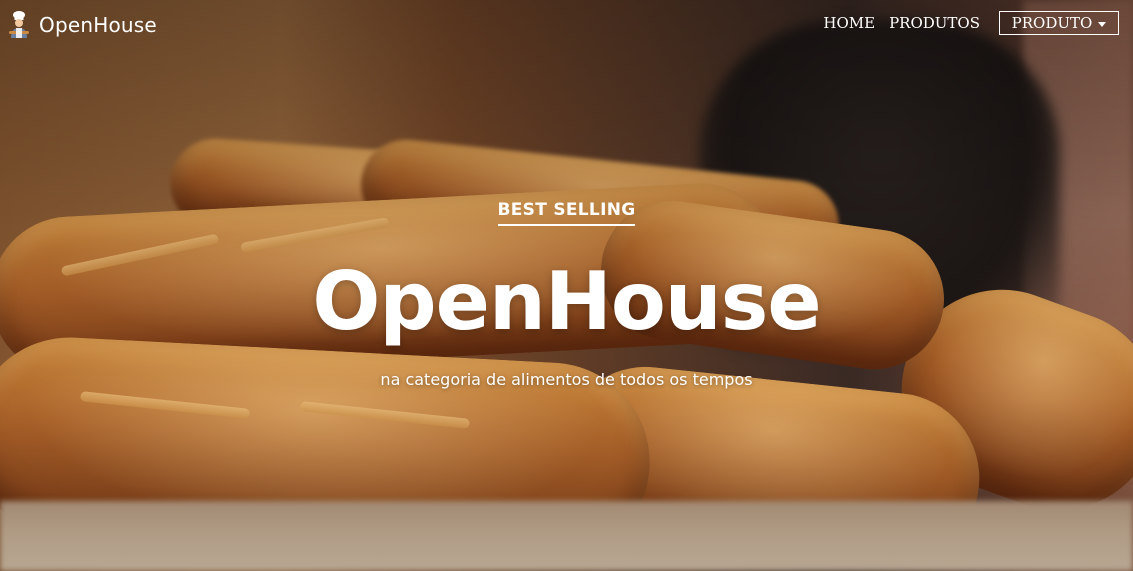 Image resolution: width=1133 pixels, height=571 pixels. I want to click on brand-logo-link: OpenHouse, so click(82, 25).